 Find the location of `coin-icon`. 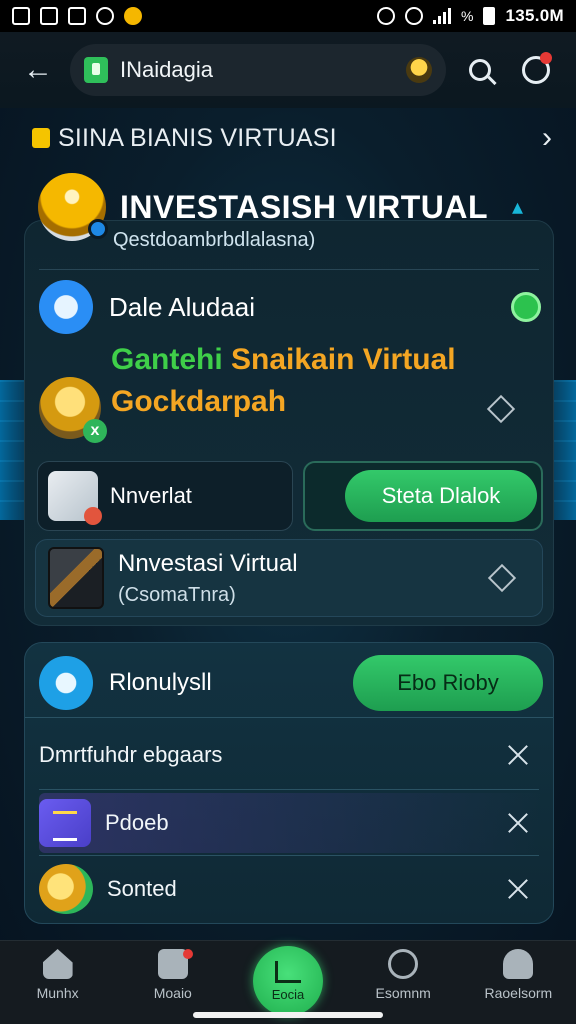

coin-icon is located at coordinates (419, 70).